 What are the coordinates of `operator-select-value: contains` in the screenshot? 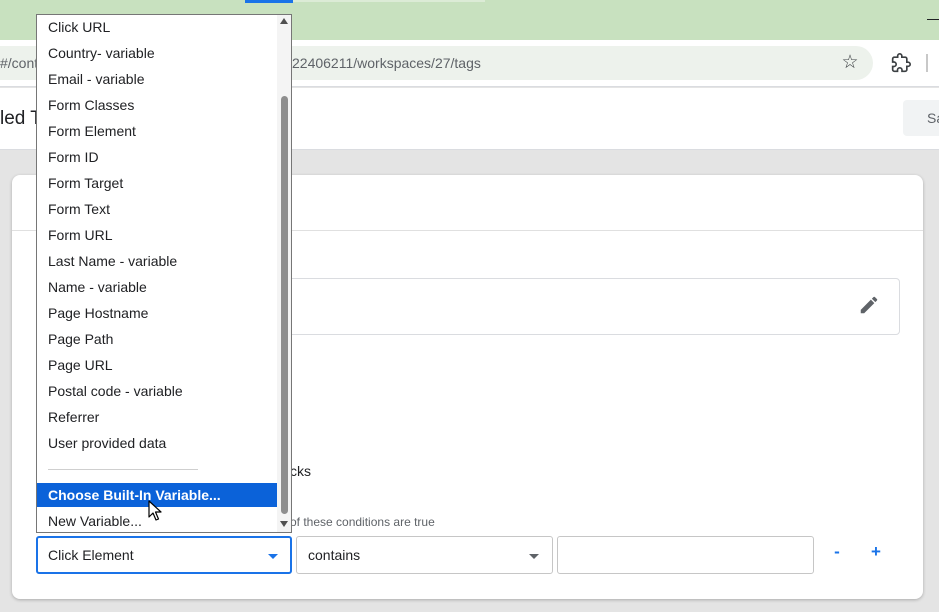 It's located at (334, 555).